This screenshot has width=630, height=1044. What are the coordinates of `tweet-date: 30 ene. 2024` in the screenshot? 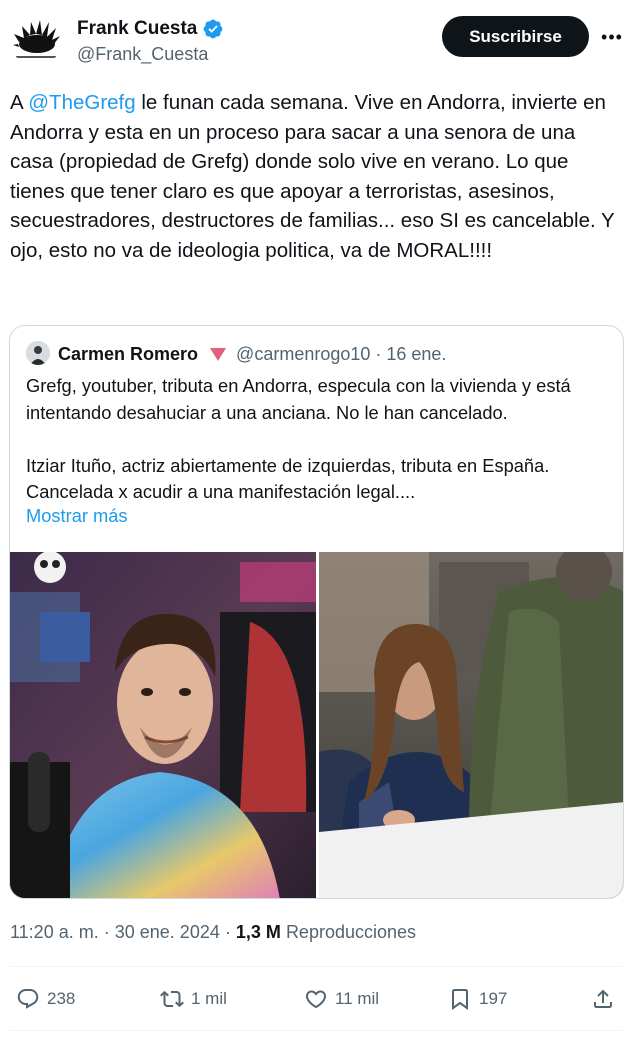 It's located at (167, 932).